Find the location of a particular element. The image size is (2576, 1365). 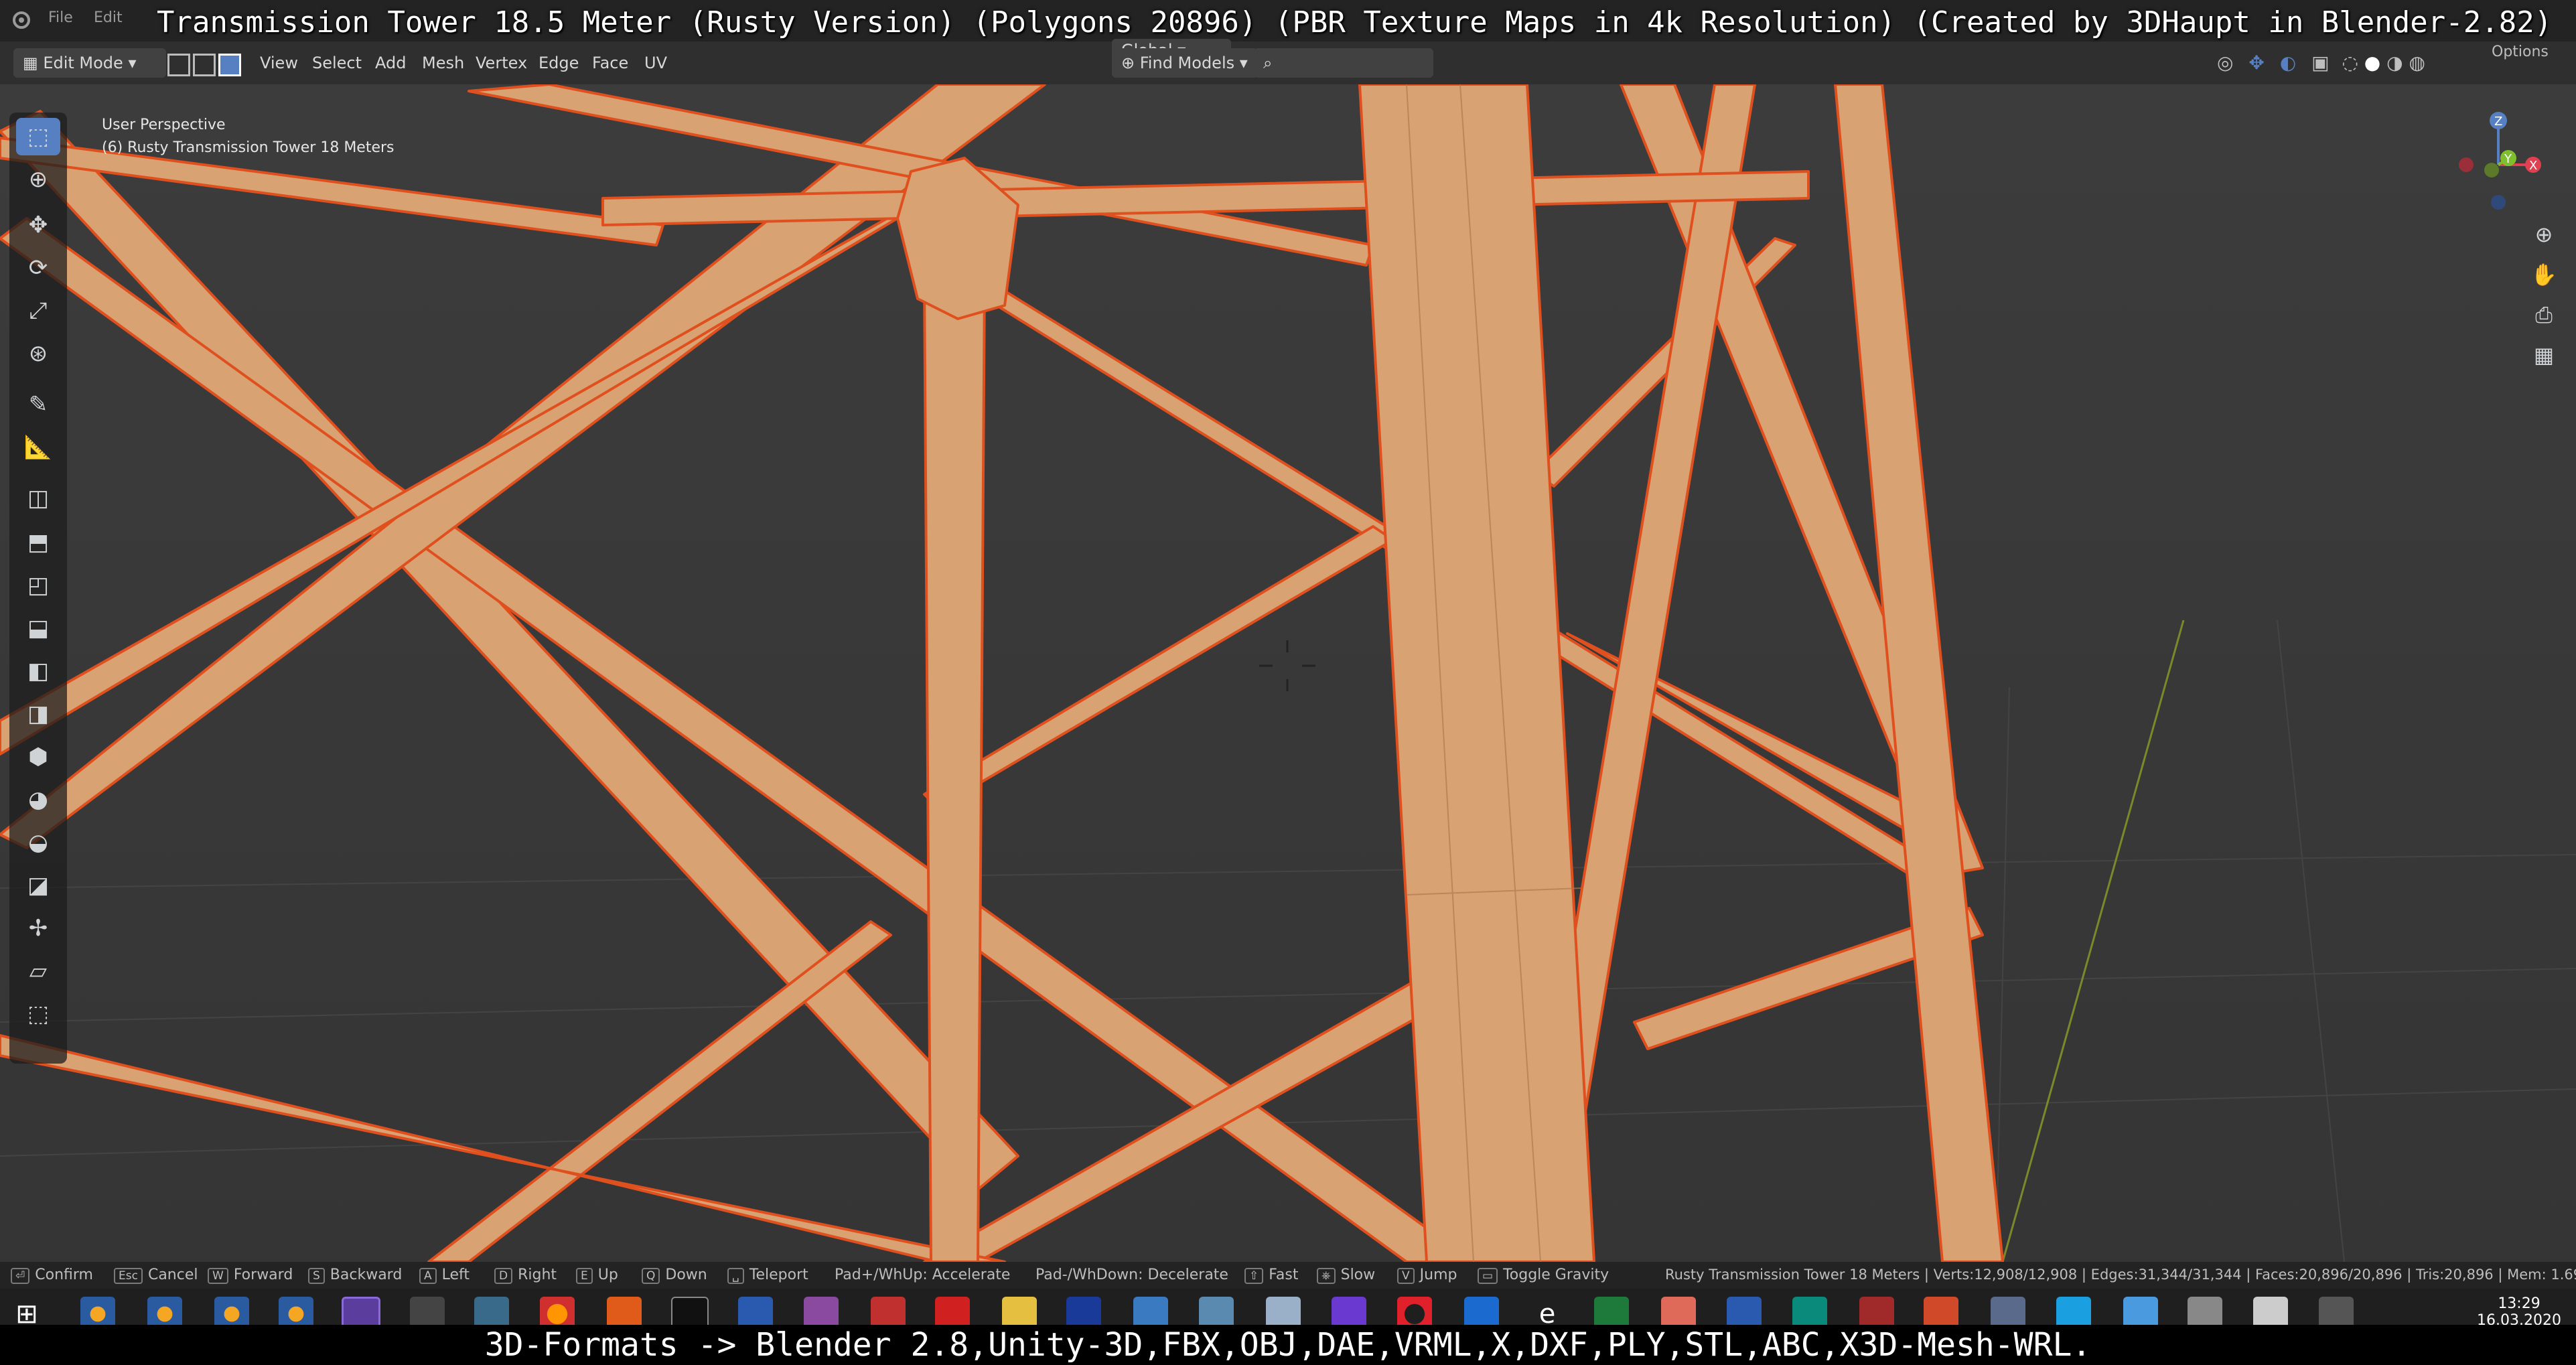

menu-edit: Edit is located at coordinates (108, 17).